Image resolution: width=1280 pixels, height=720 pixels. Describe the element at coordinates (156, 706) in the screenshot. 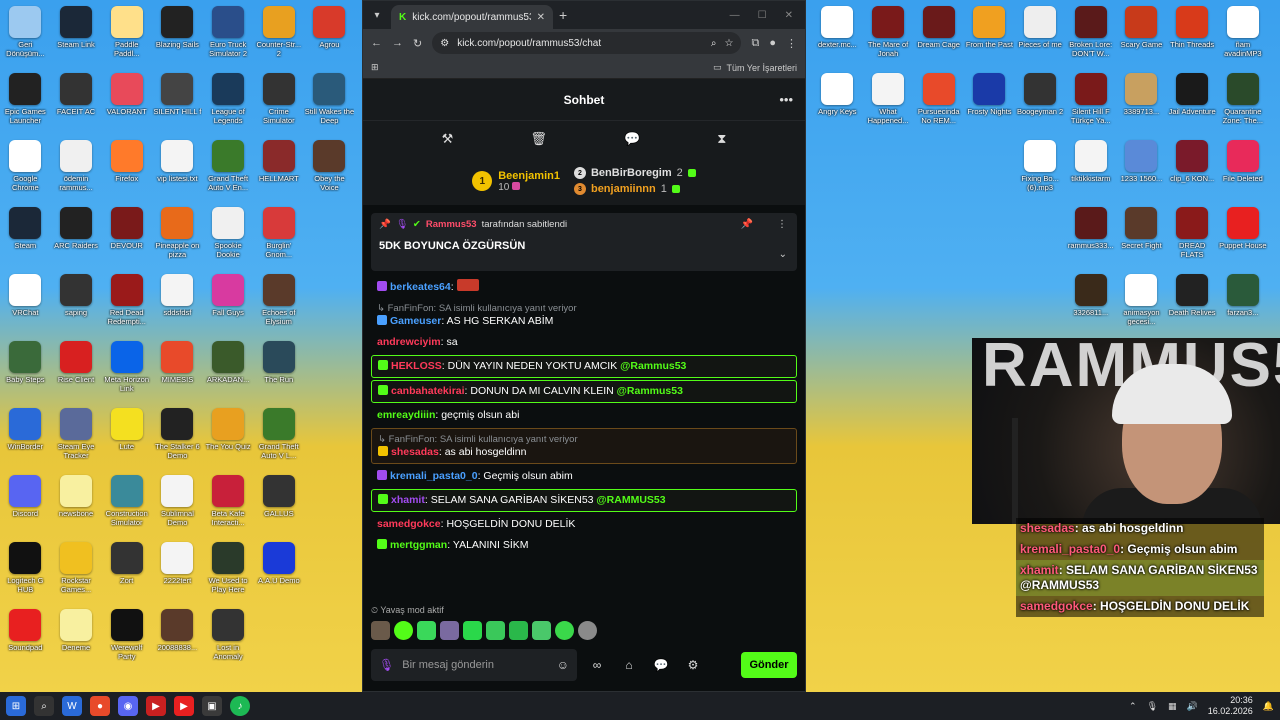

I see `taskbar-app-icon: ▶` at that location.